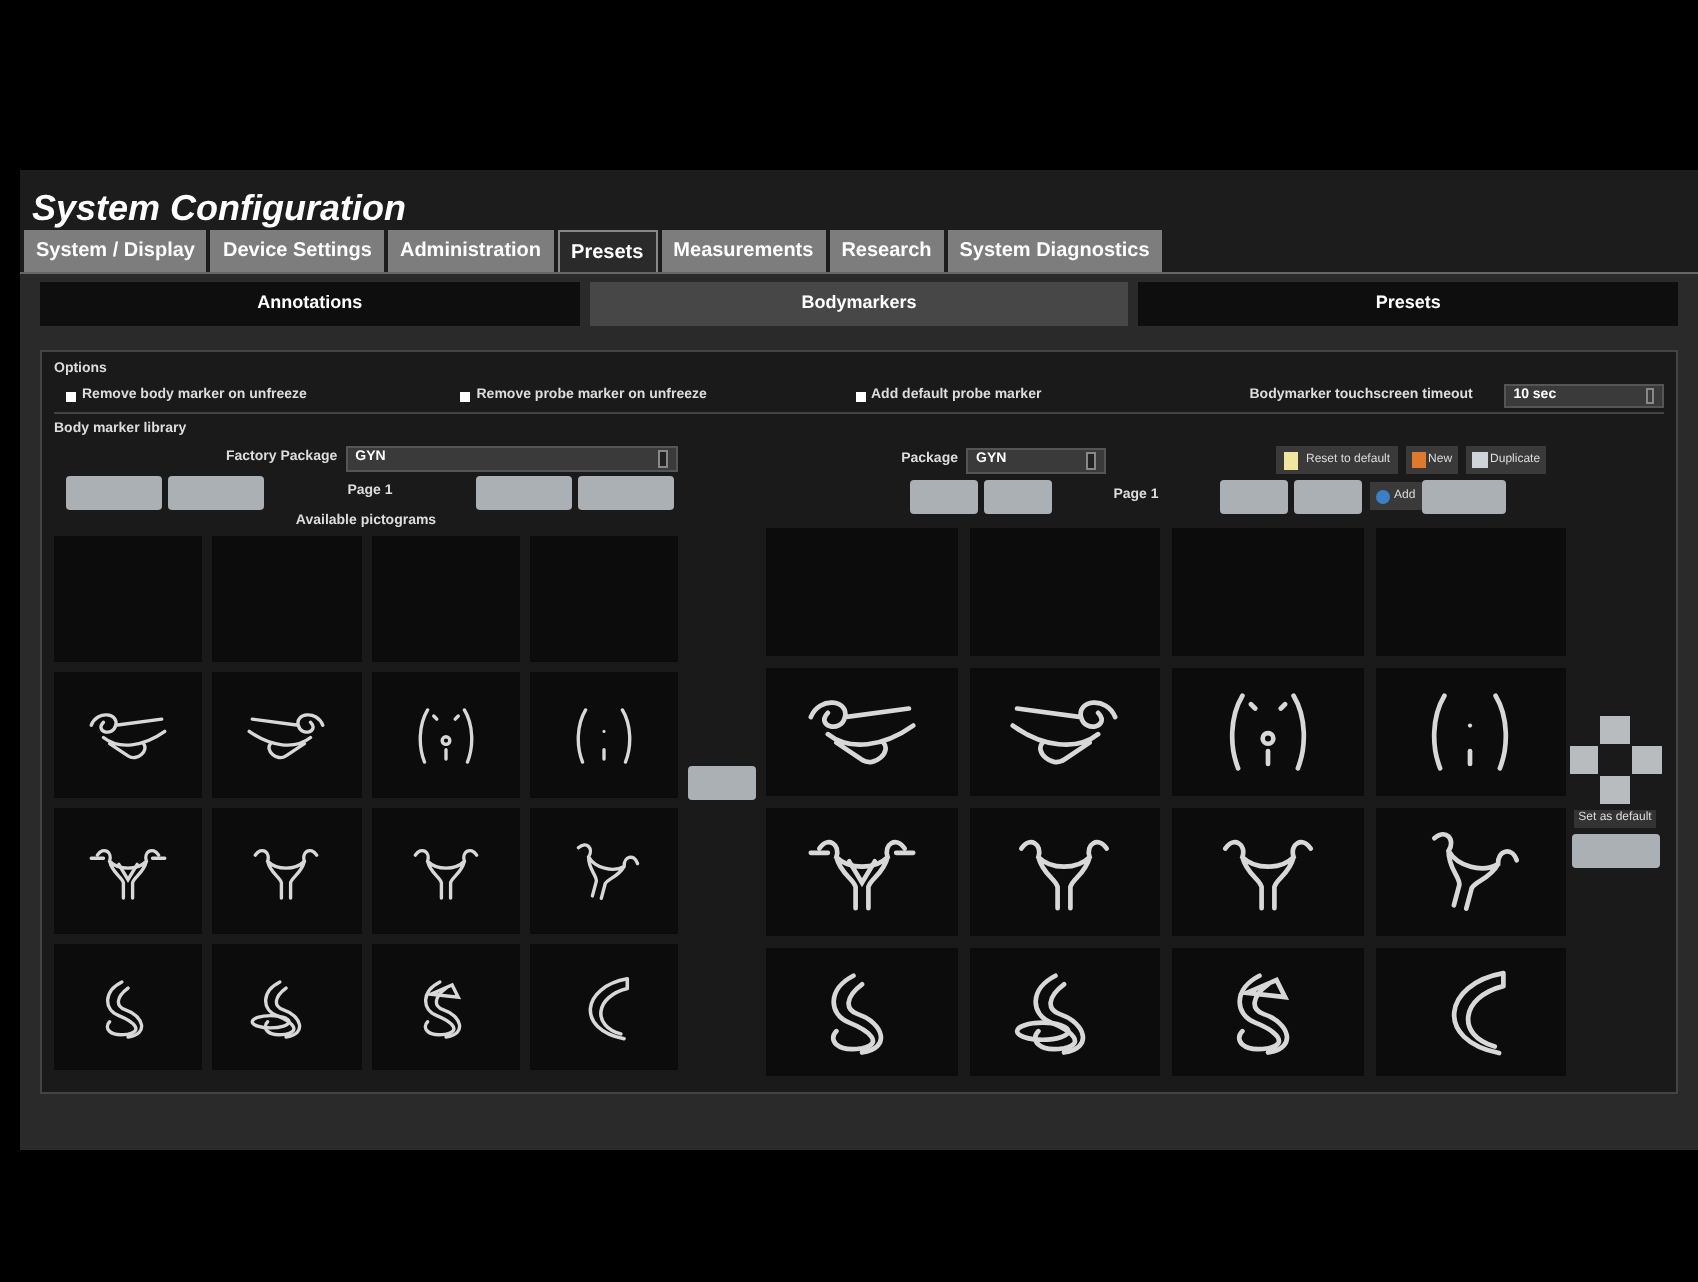  Describe the element at coordinates (1291, 460) in the screenshot. I see `document-icon` at that location.